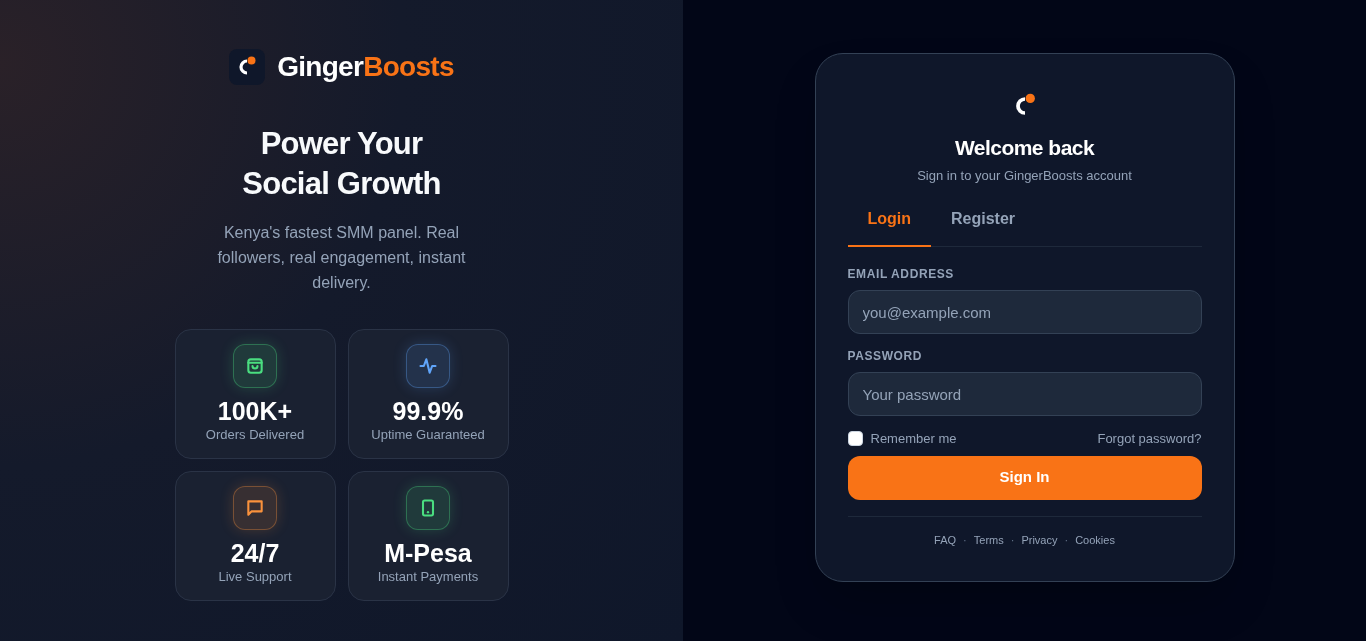  What do you see at coordinates (428, 553) in the screenshot?
I see `stat-value: M-Pesa` at bounding box center [428, 553].